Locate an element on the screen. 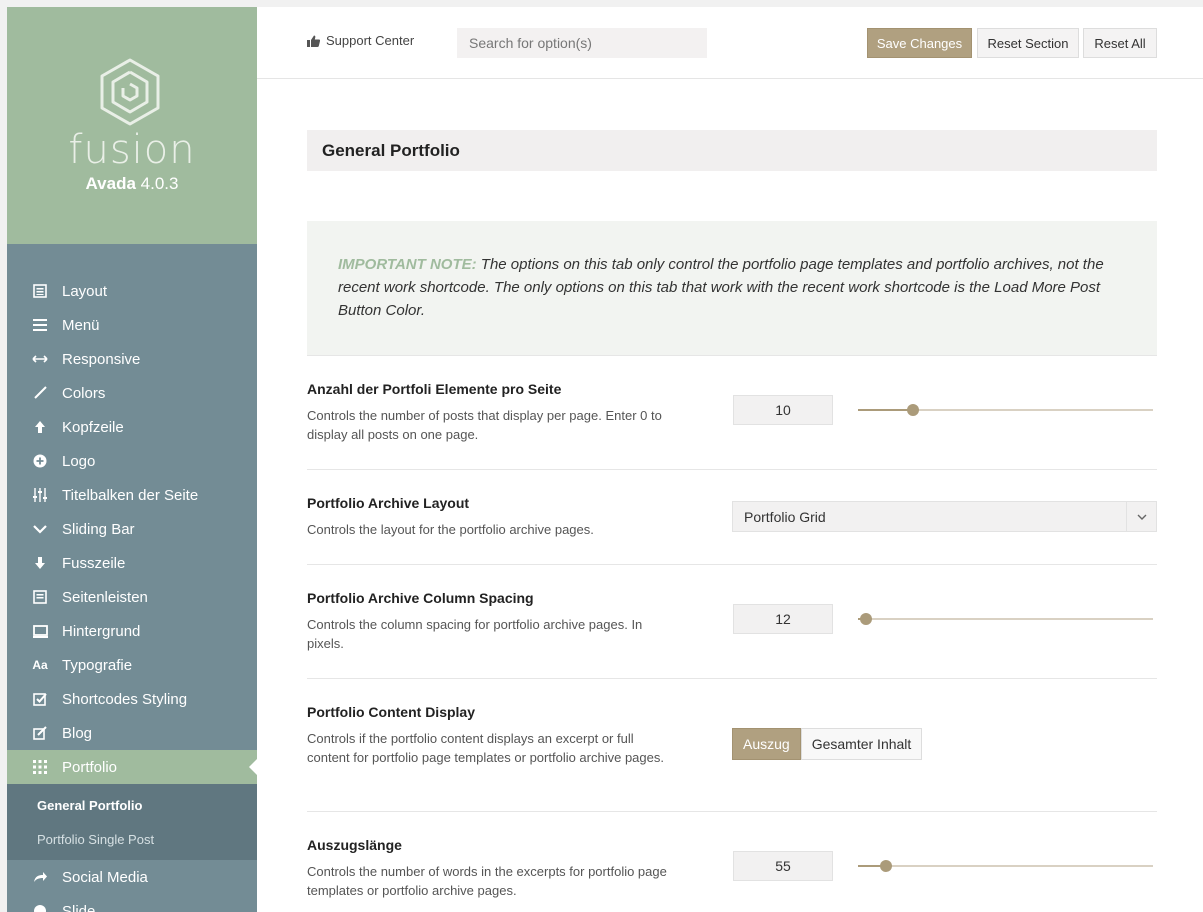 The image size is (1203, 912). column-spacing-input: 12 is located at coordinates (783, 619).